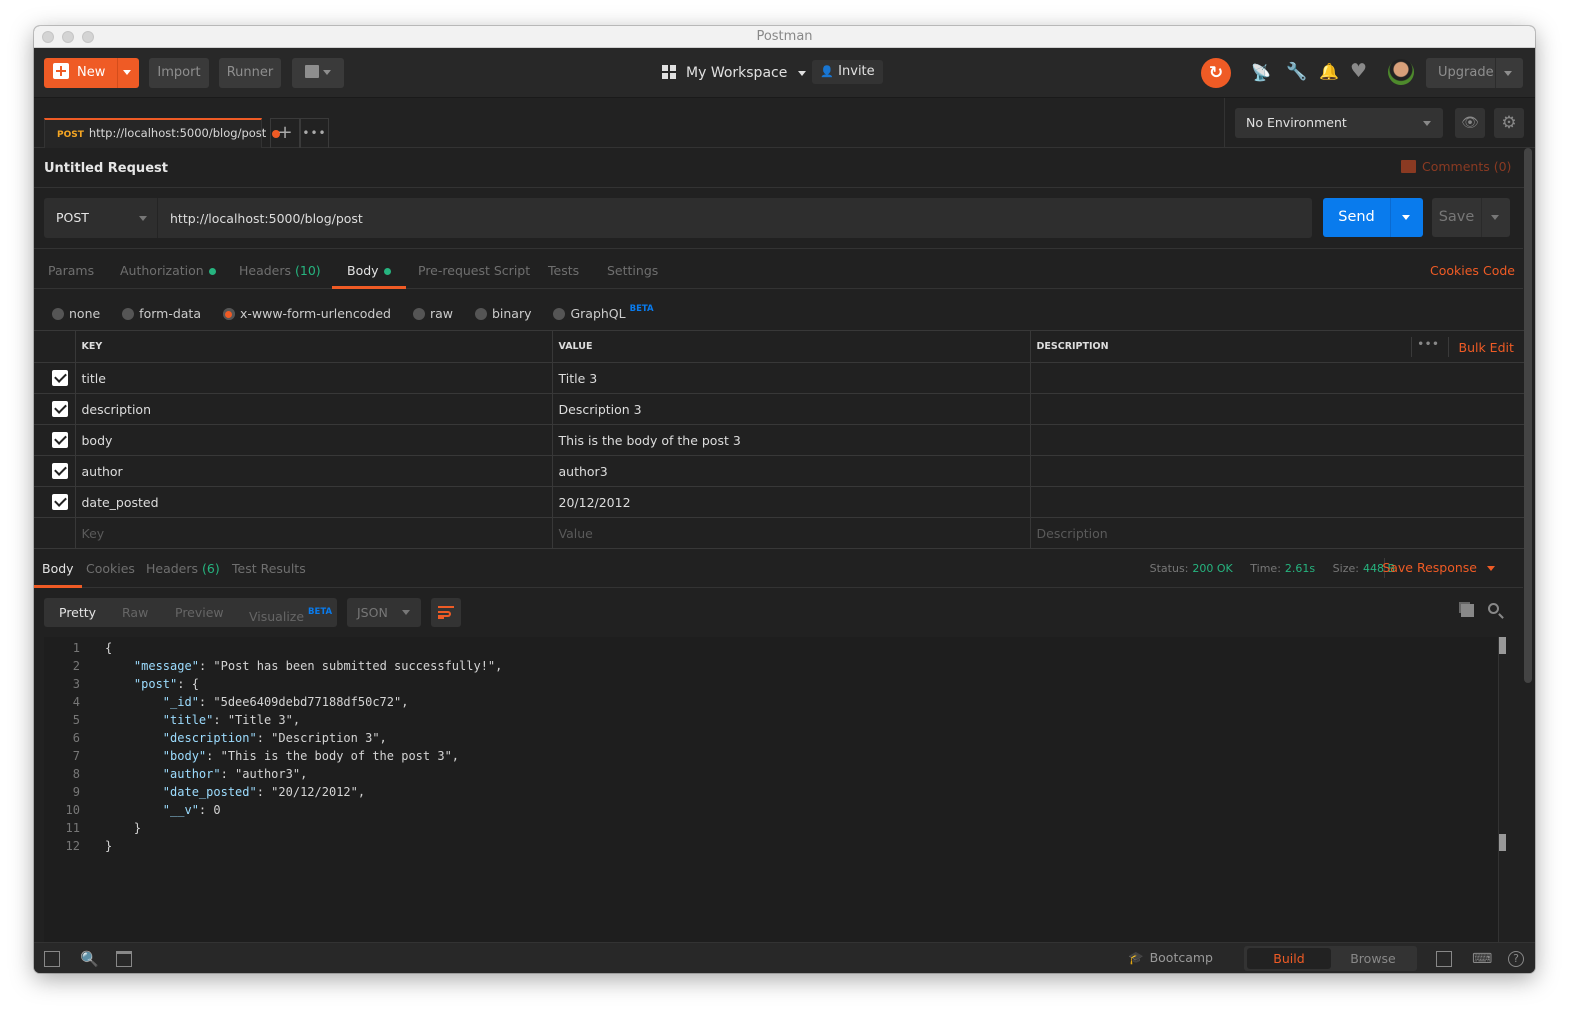 Image resolution: width=1572 pixels, height=1018 pixels. What do you see at coordinates (1373, 958) in the screenshot?
I see `browse-mode-button: Browse` at bounding box center [1373, 958].